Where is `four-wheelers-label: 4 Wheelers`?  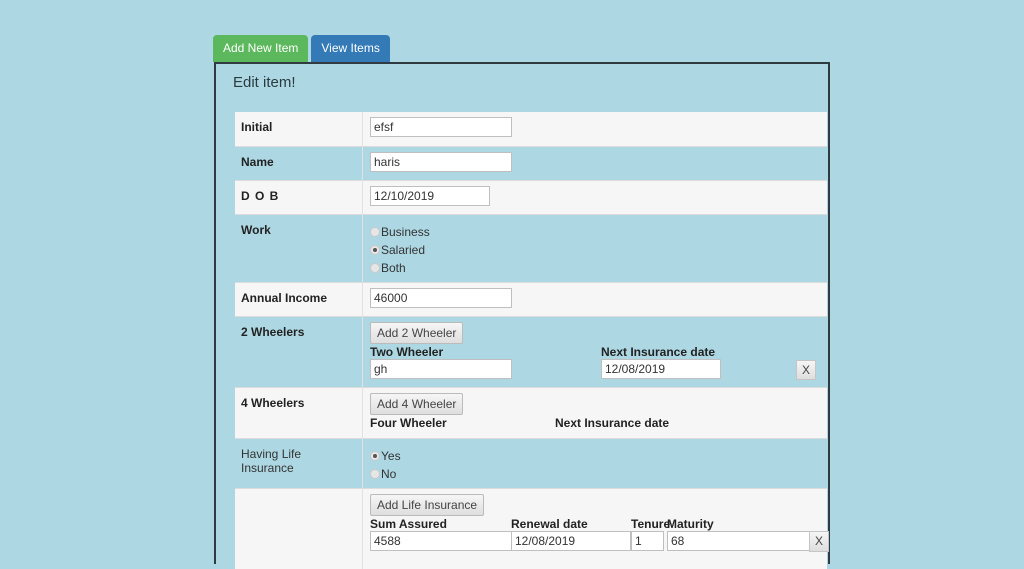
four-wheelers-label: 4 Wheelers is located at coordinates (299, 412).